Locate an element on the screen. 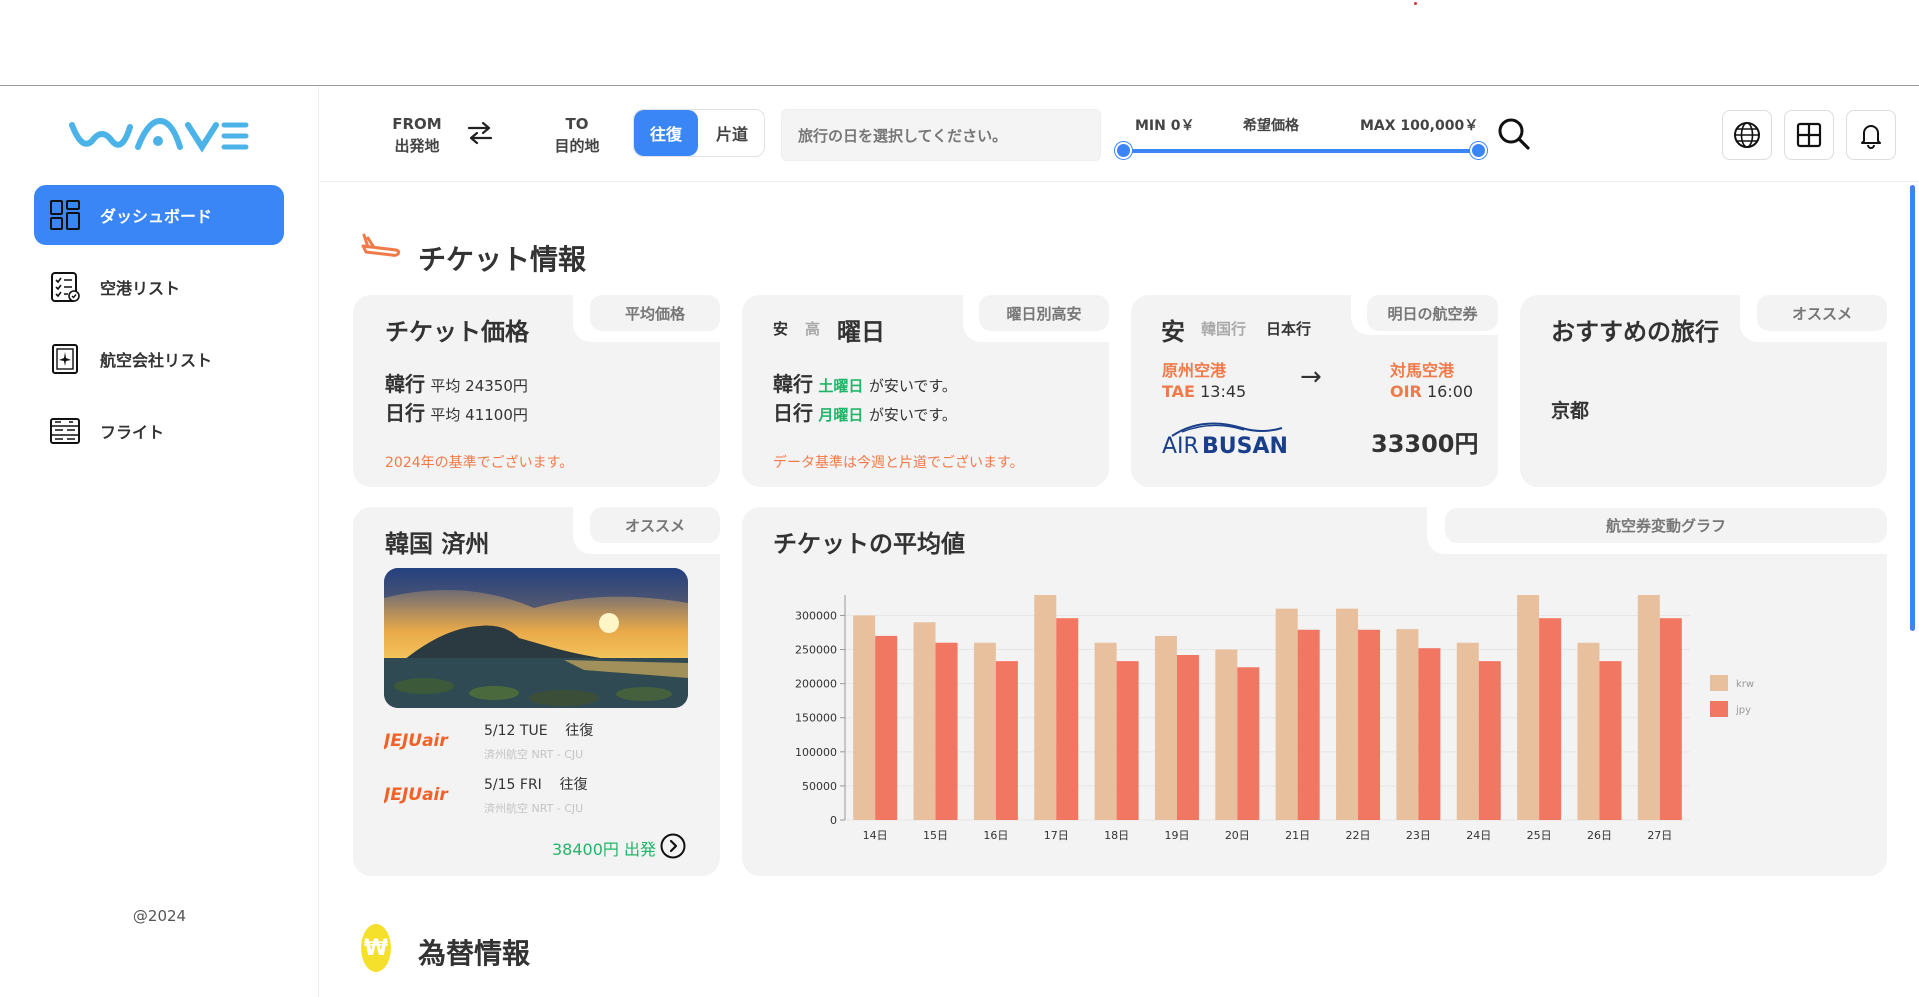 This screenshot has width=1919, height=997. y-tick-label: 150000 is located at coordinates (816, 718).